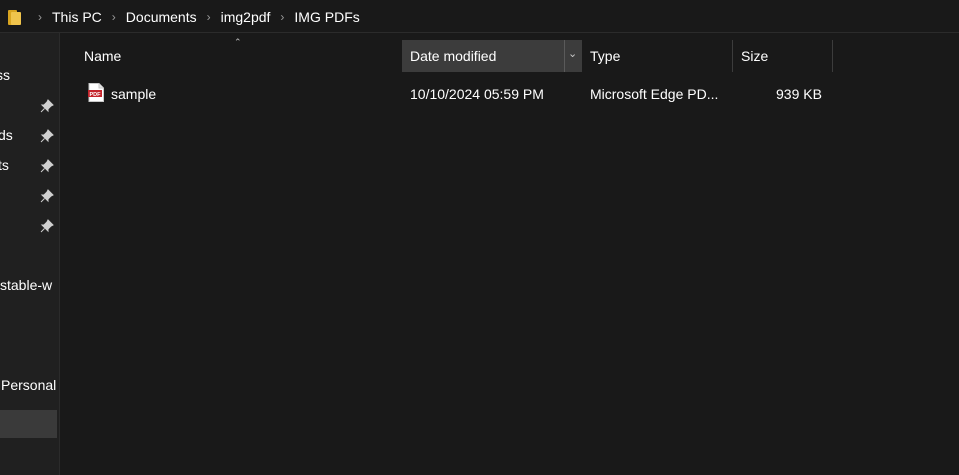 This screenshot has width=959, height=475. Describe the element at coordinates (29, 166) in the screenshot. I see `nav-item: ts` at that location.